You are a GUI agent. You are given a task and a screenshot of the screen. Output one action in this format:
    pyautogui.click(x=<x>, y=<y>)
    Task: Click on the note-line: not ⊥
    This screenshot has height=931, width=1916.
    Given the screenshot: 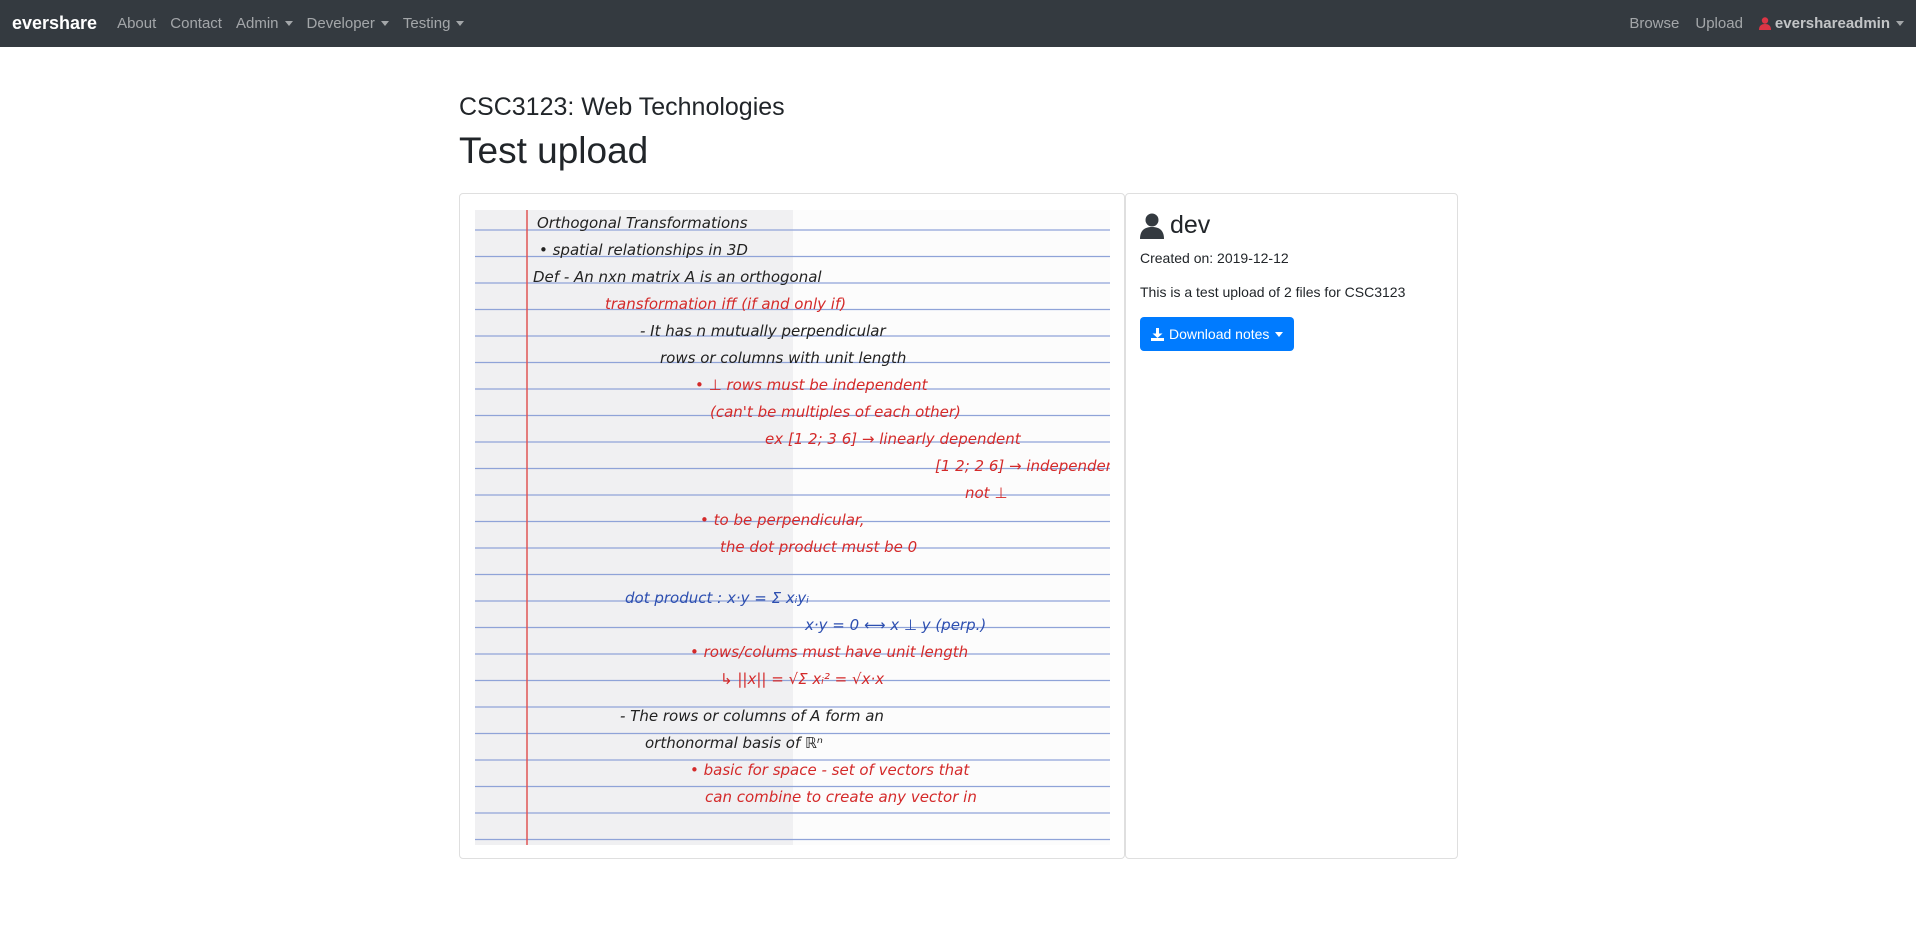 What is the action you would take?
    pyautogui.click(x=986, y=493)
    